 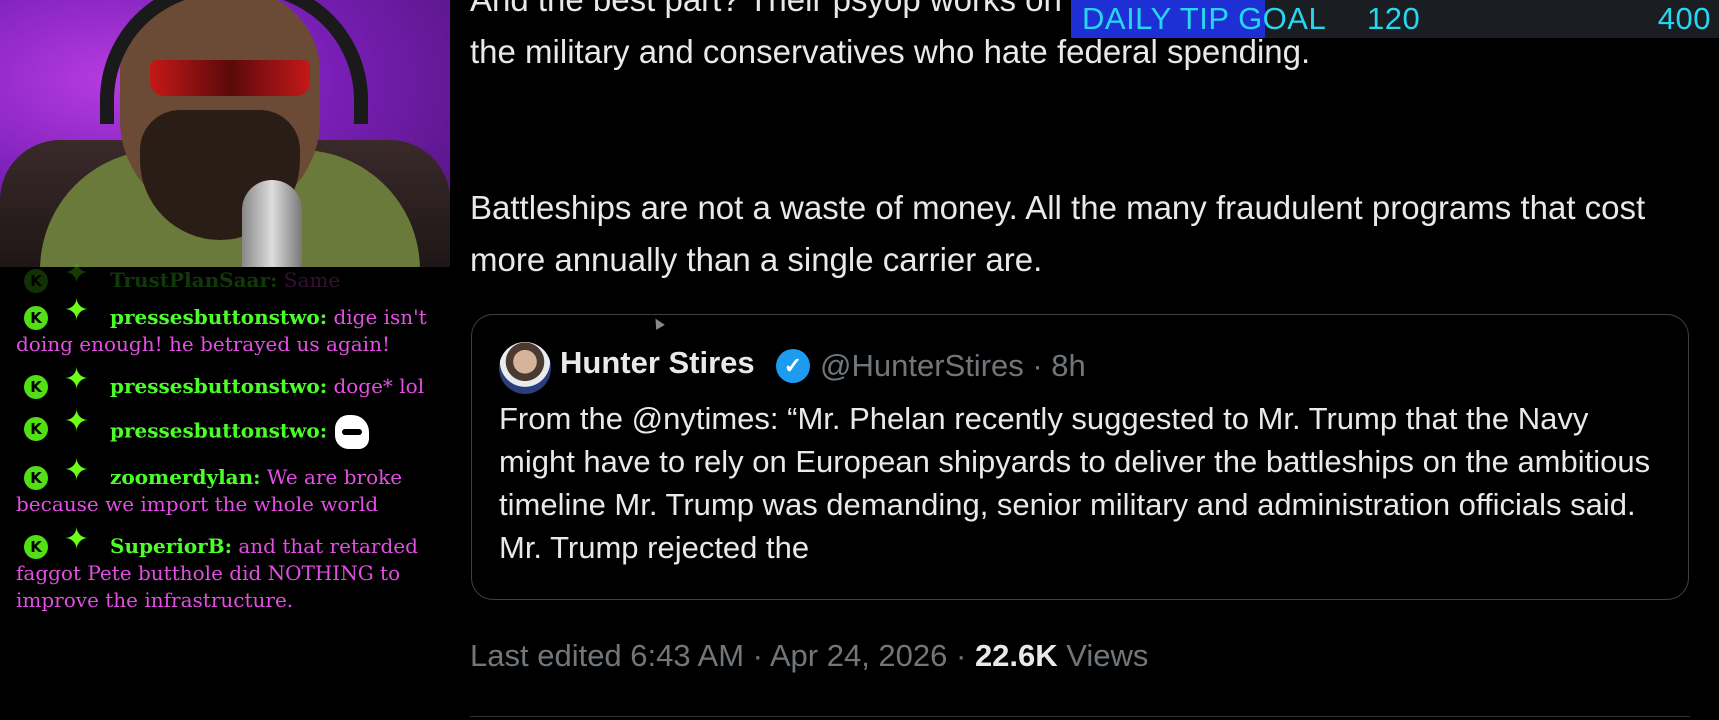 What do you see at coordinates (1016, 655) in the screenshot?
I see `views-count: 22.6K` at bounding box center [1016, 655].